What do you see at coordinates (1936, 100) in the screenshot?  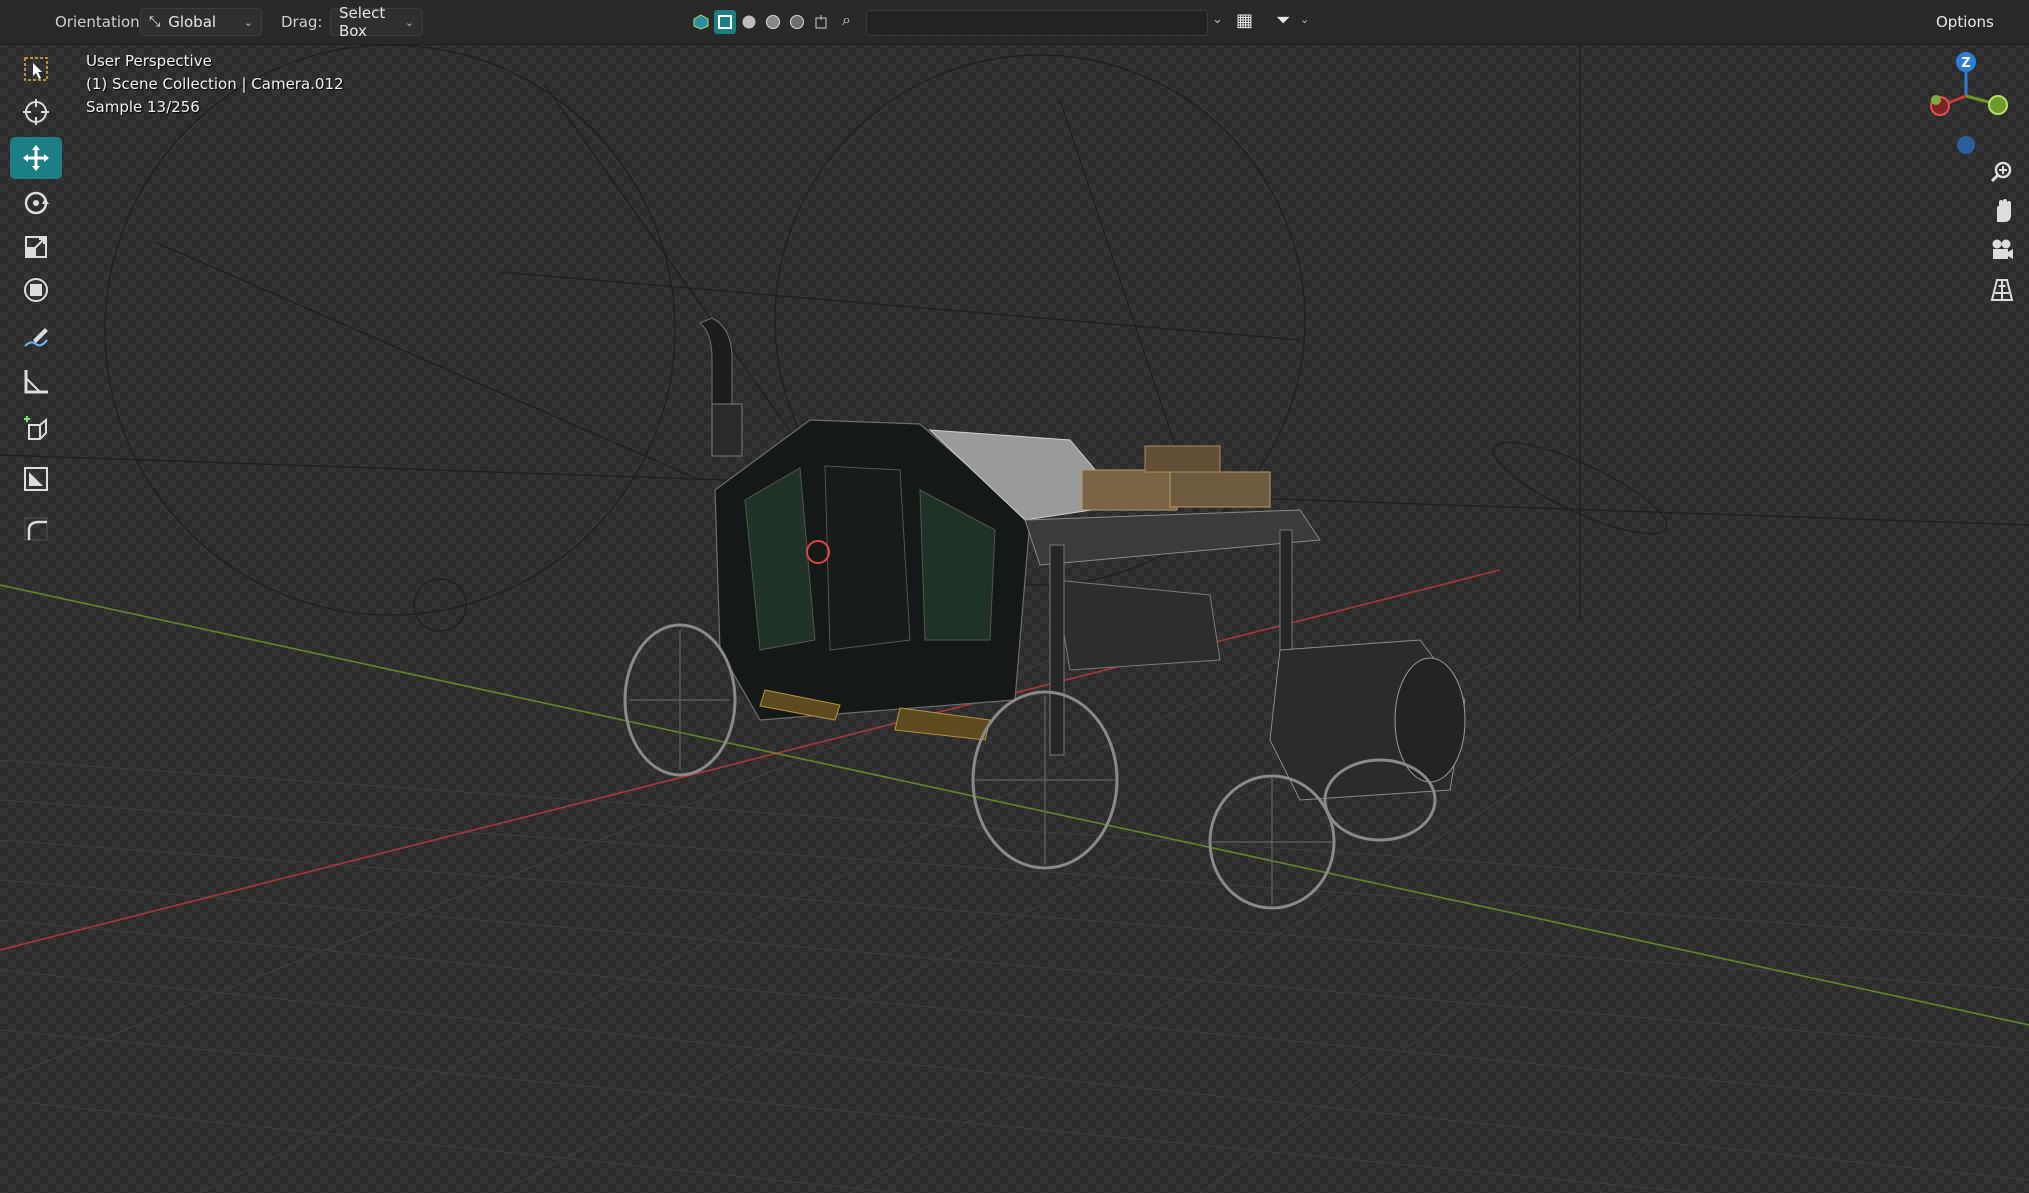 I see `neg-y-axis-handle` at bounding box center [1936, 100].